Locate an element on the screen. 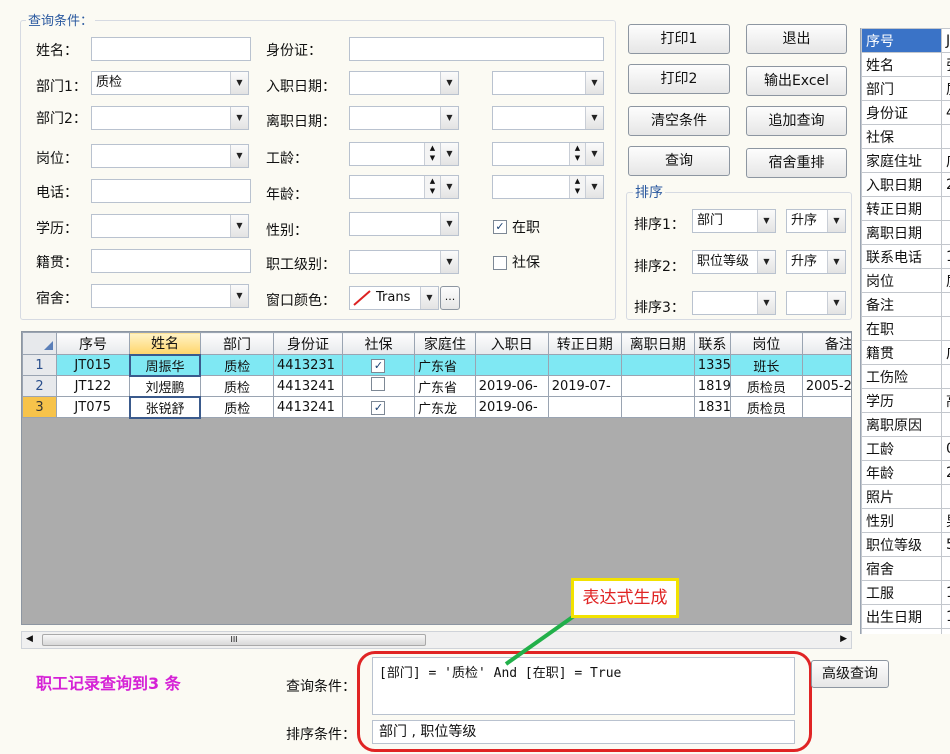 The width and height of the screenshot is (950, 754). col-header: 家庭住 is located at coordinates (444, 343).